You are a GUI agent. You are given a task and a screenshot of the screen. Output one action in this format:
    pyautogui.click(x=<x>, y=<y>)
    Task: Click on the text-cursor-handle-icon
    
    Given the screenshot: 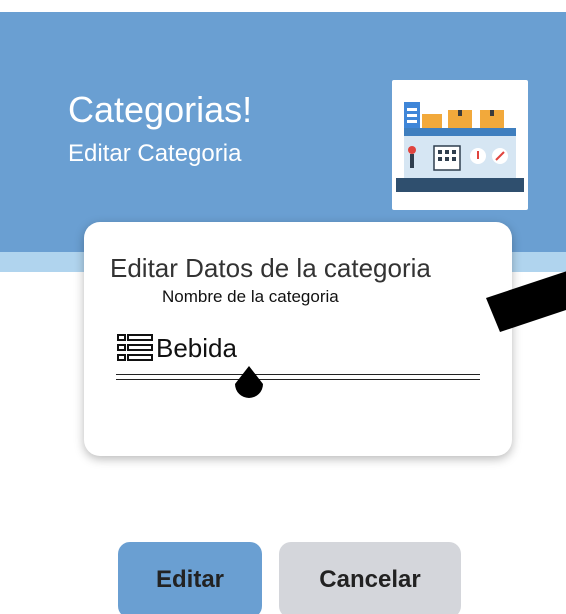 What is the action you would take?
    pyautogui.click(x=249, y=384)
    